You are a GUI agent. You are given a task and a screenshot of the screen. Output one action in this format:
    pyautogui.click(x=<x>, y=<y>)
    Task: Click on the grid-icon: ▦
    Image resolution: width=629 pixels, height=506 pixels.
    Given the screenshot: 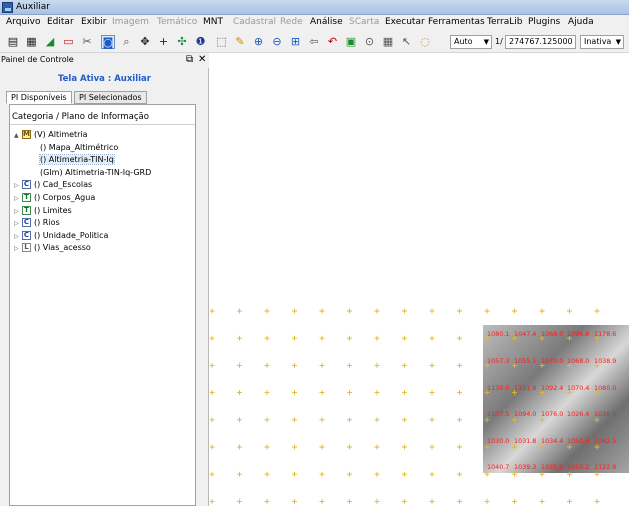 What is the action you would take?
    pyautogui.click(x=32, y=42)
    